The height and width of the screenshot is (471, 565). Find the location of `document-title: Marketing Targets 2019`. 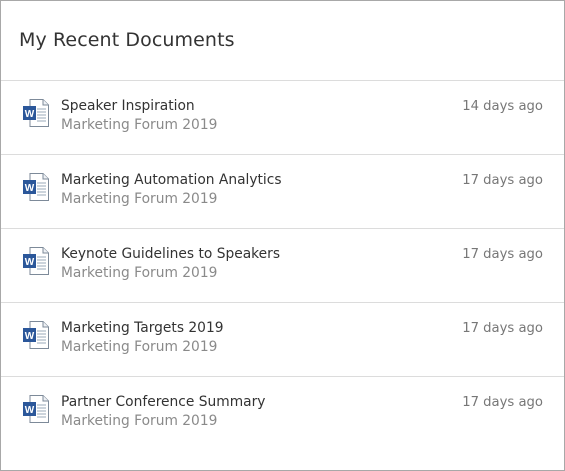

document-title: Marketing Targets 2019 is located at coordinates (142, 328).